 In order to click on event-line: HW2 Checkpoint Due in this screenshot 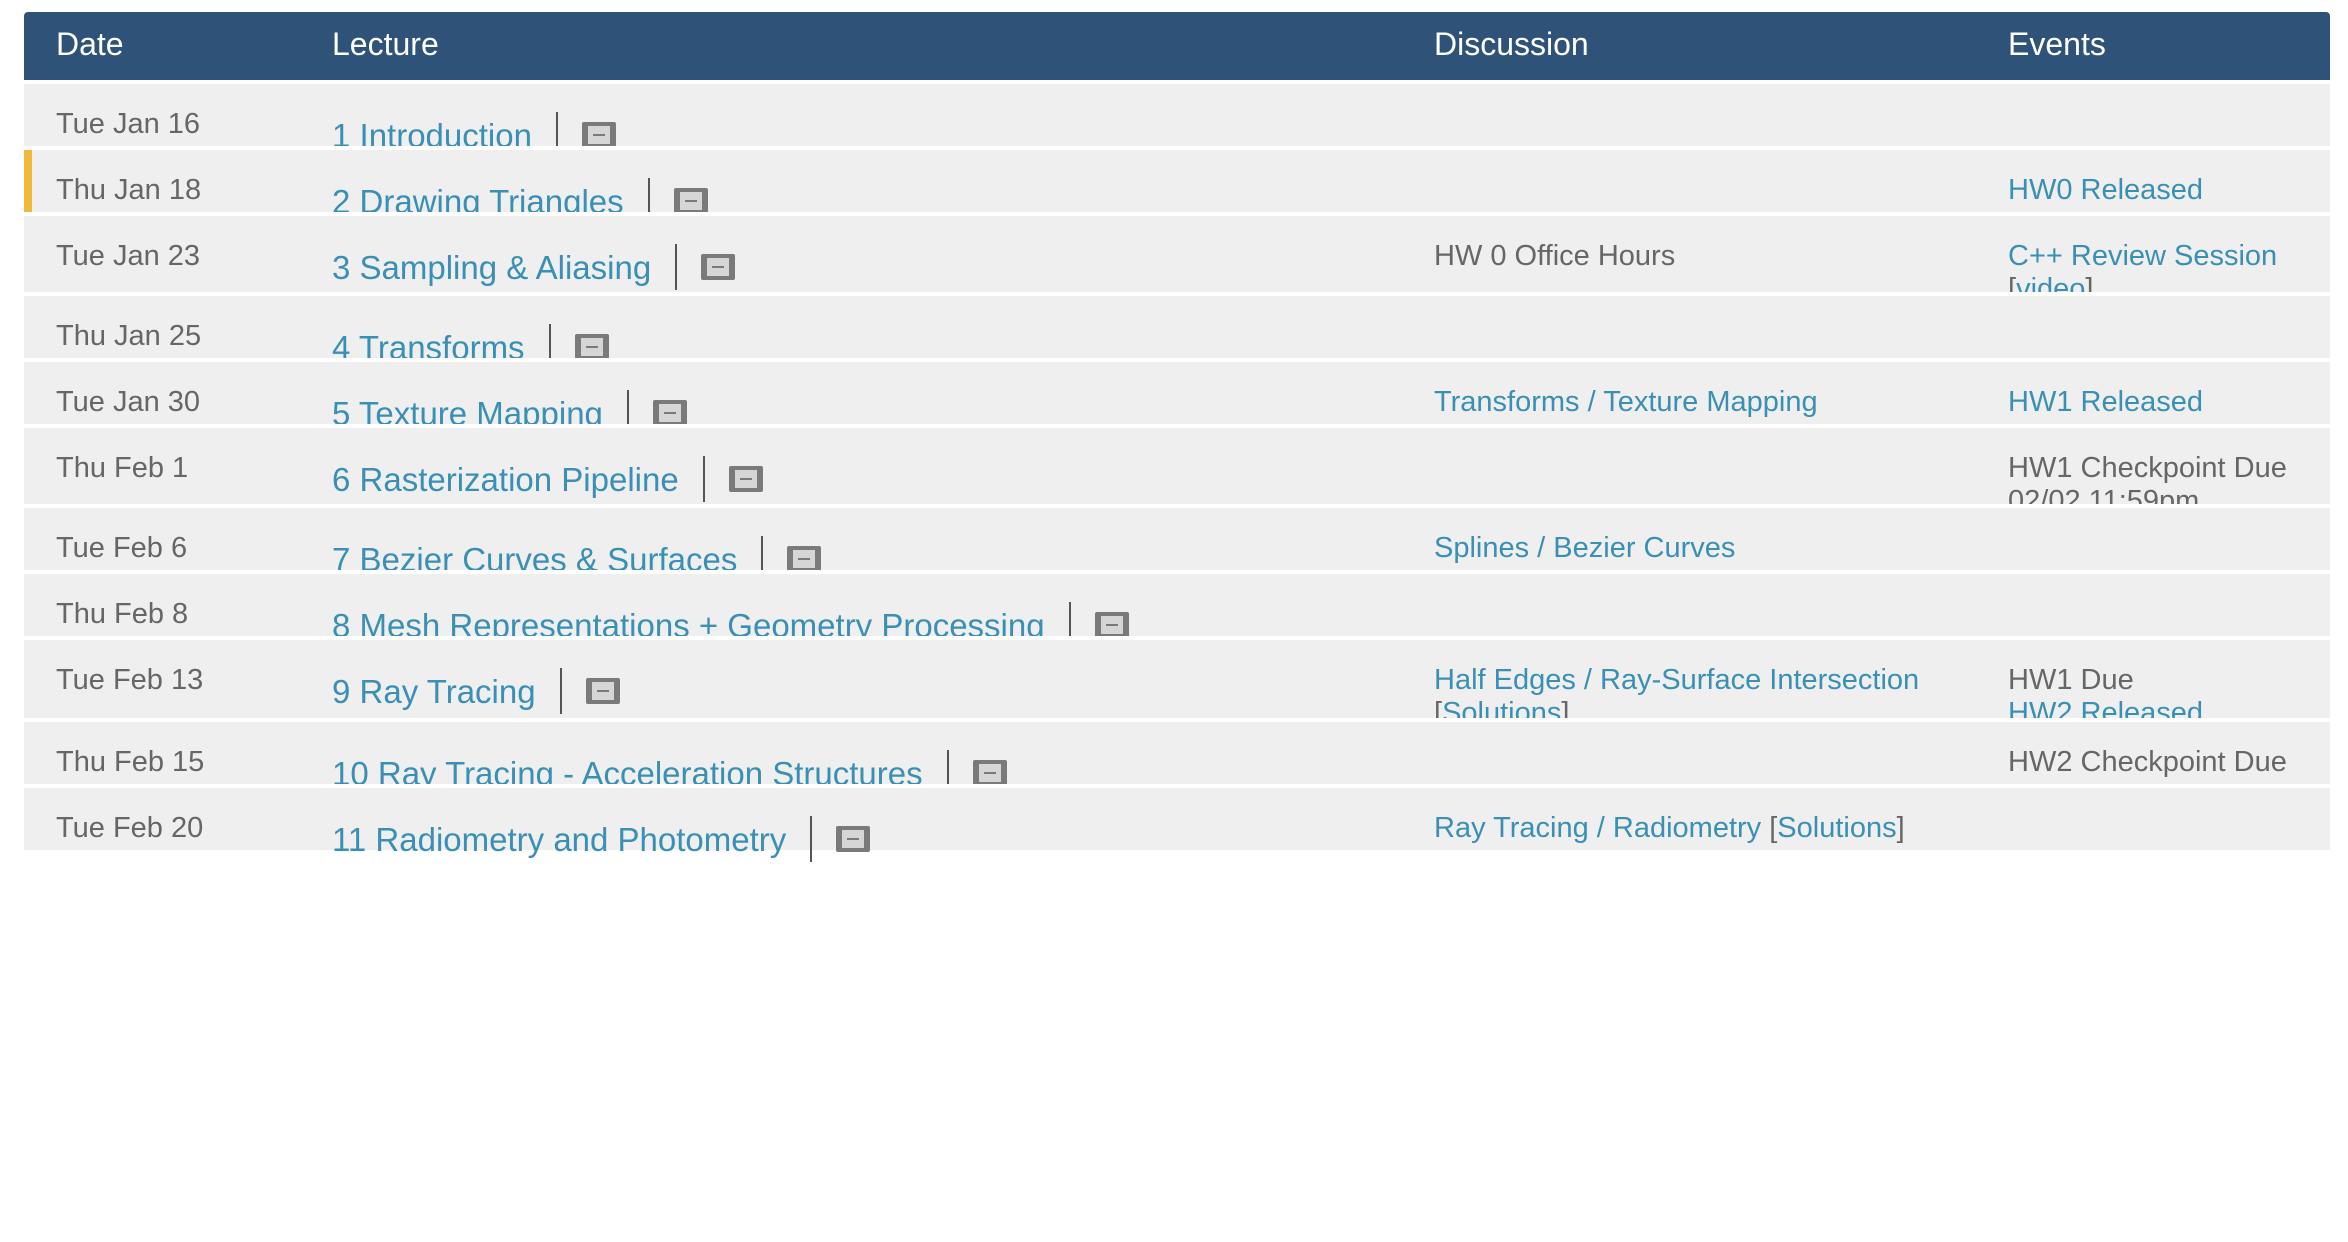, I will do `click(2147, 762)`.